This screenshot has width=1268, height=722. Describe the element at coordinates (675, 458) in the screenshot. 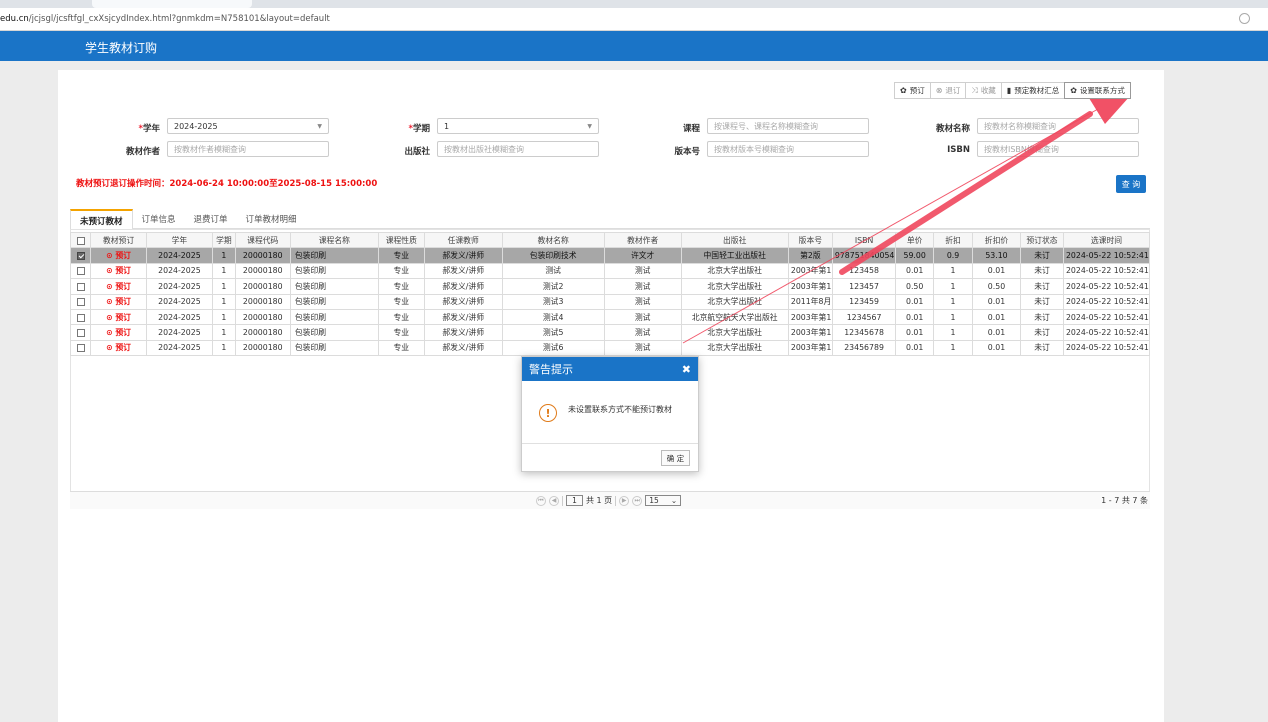

I see `confirm-button: 确 定` at that location.